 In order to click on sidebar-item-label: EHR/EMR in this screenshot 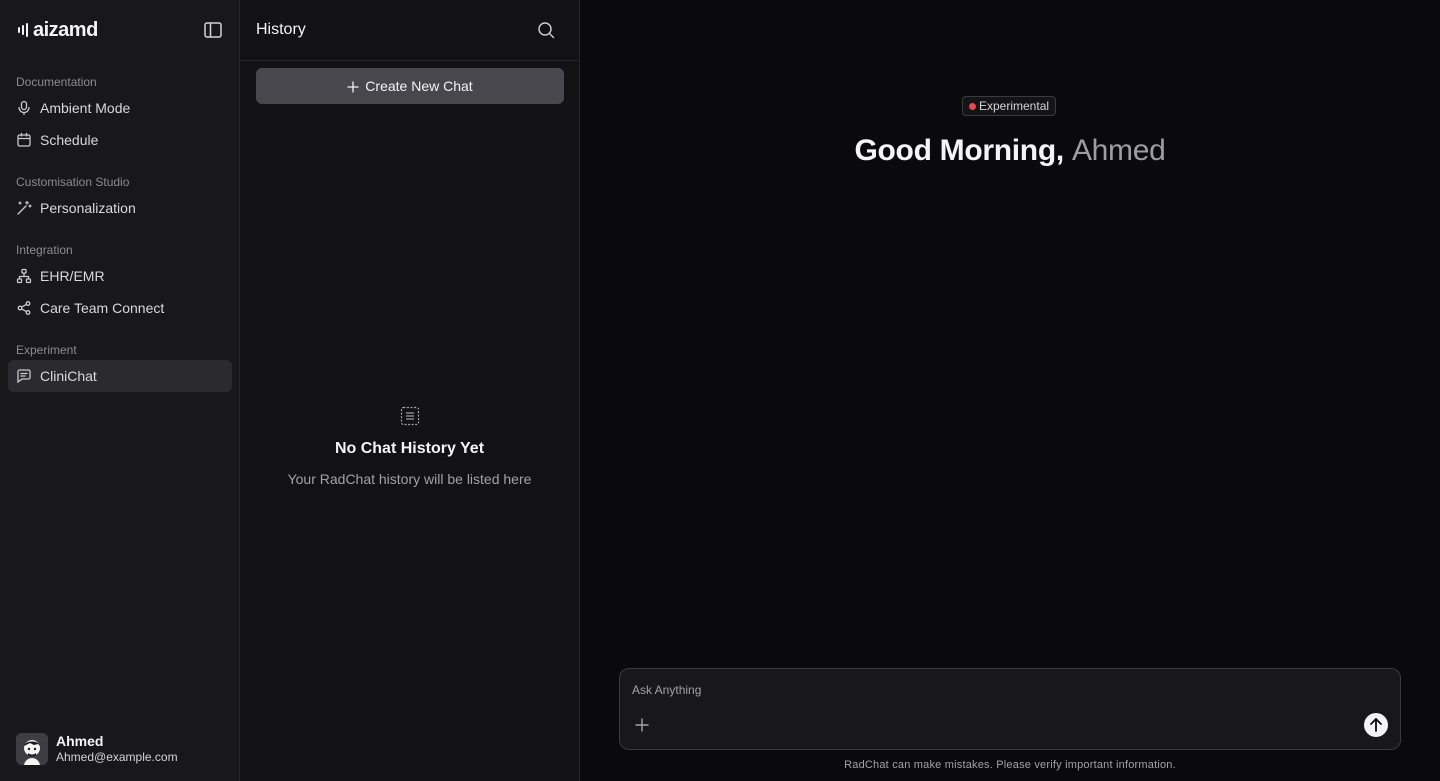, I will do `click(72, 276)`.